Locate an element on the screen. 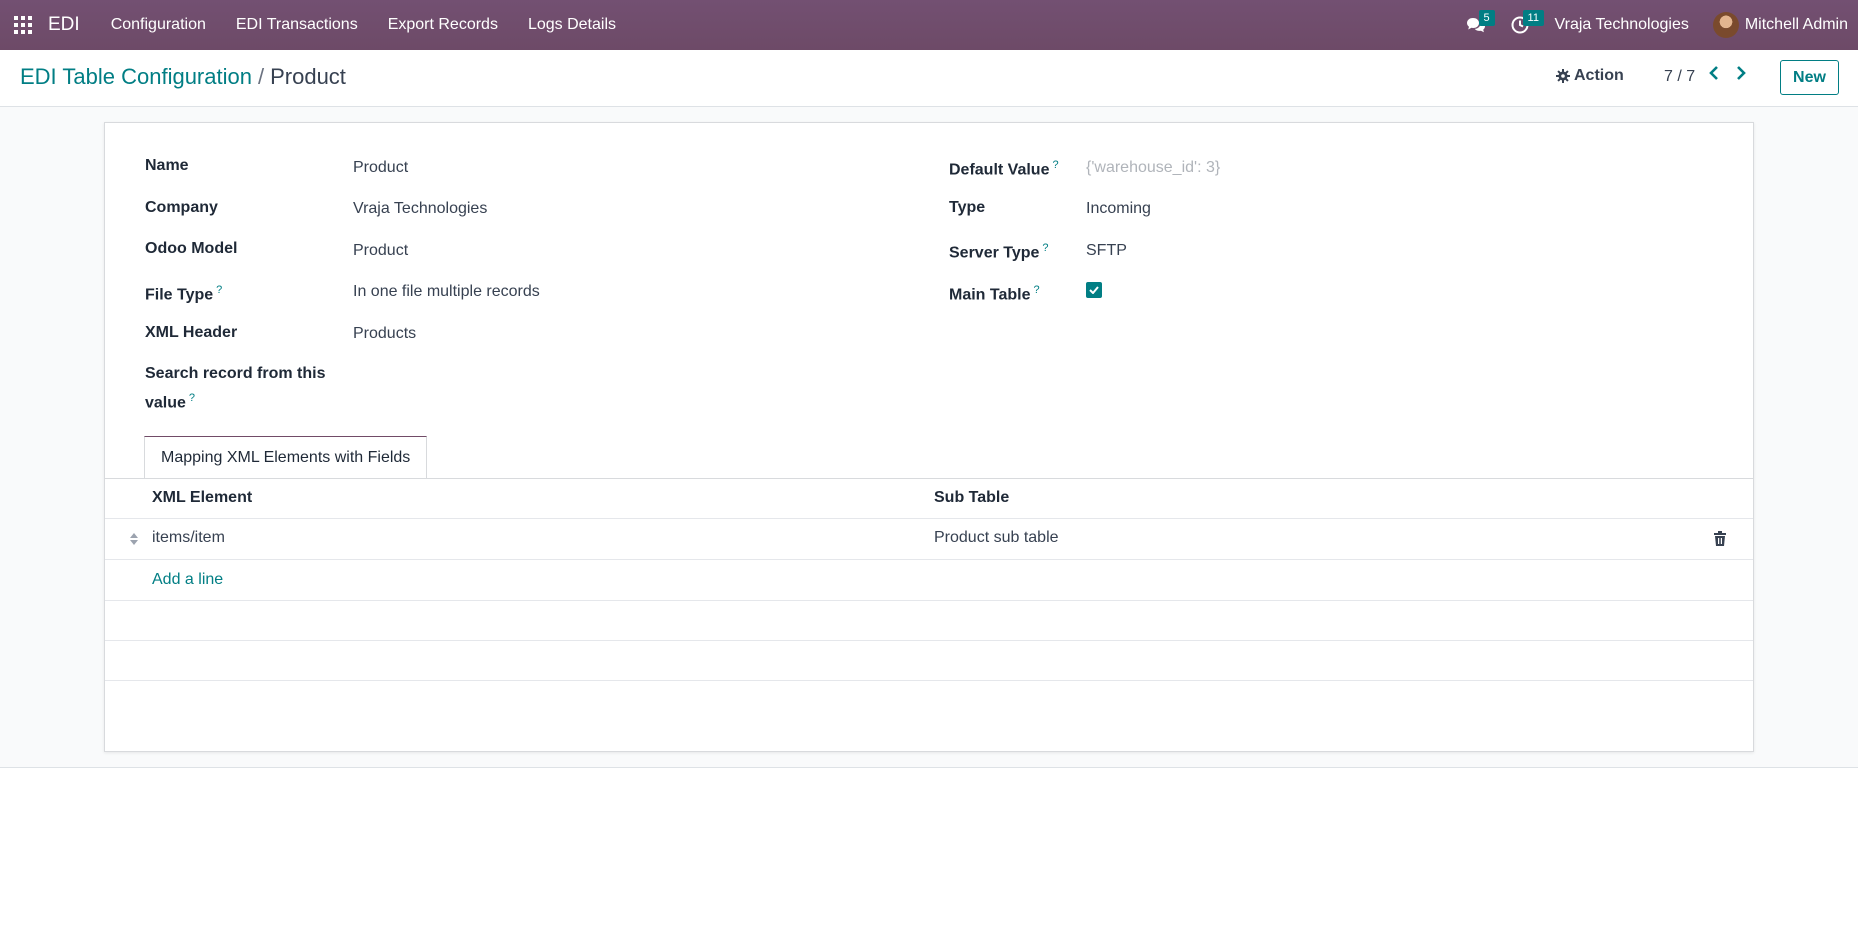 Image resolution: width=1858 pixels, height=932 pixels. field-value-odoo-model: Product is located at coordinates (380, 250).